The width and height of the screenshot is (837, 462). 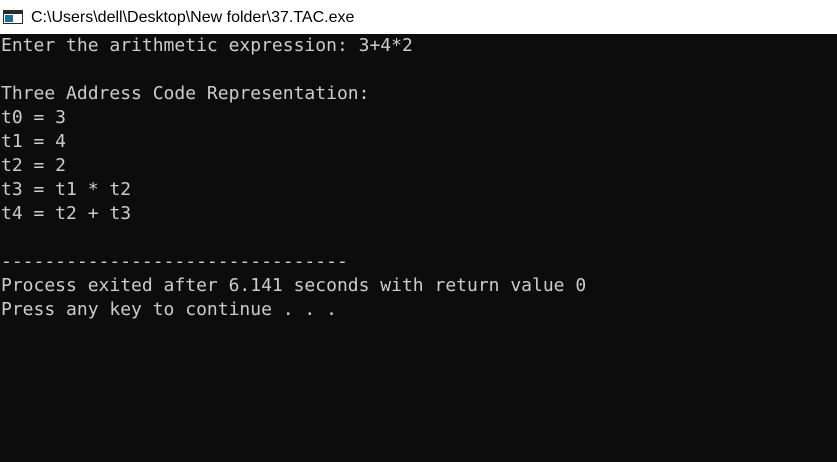 I want to click on console-line: Three Address Code Representation:, so click(x=185, y=93).